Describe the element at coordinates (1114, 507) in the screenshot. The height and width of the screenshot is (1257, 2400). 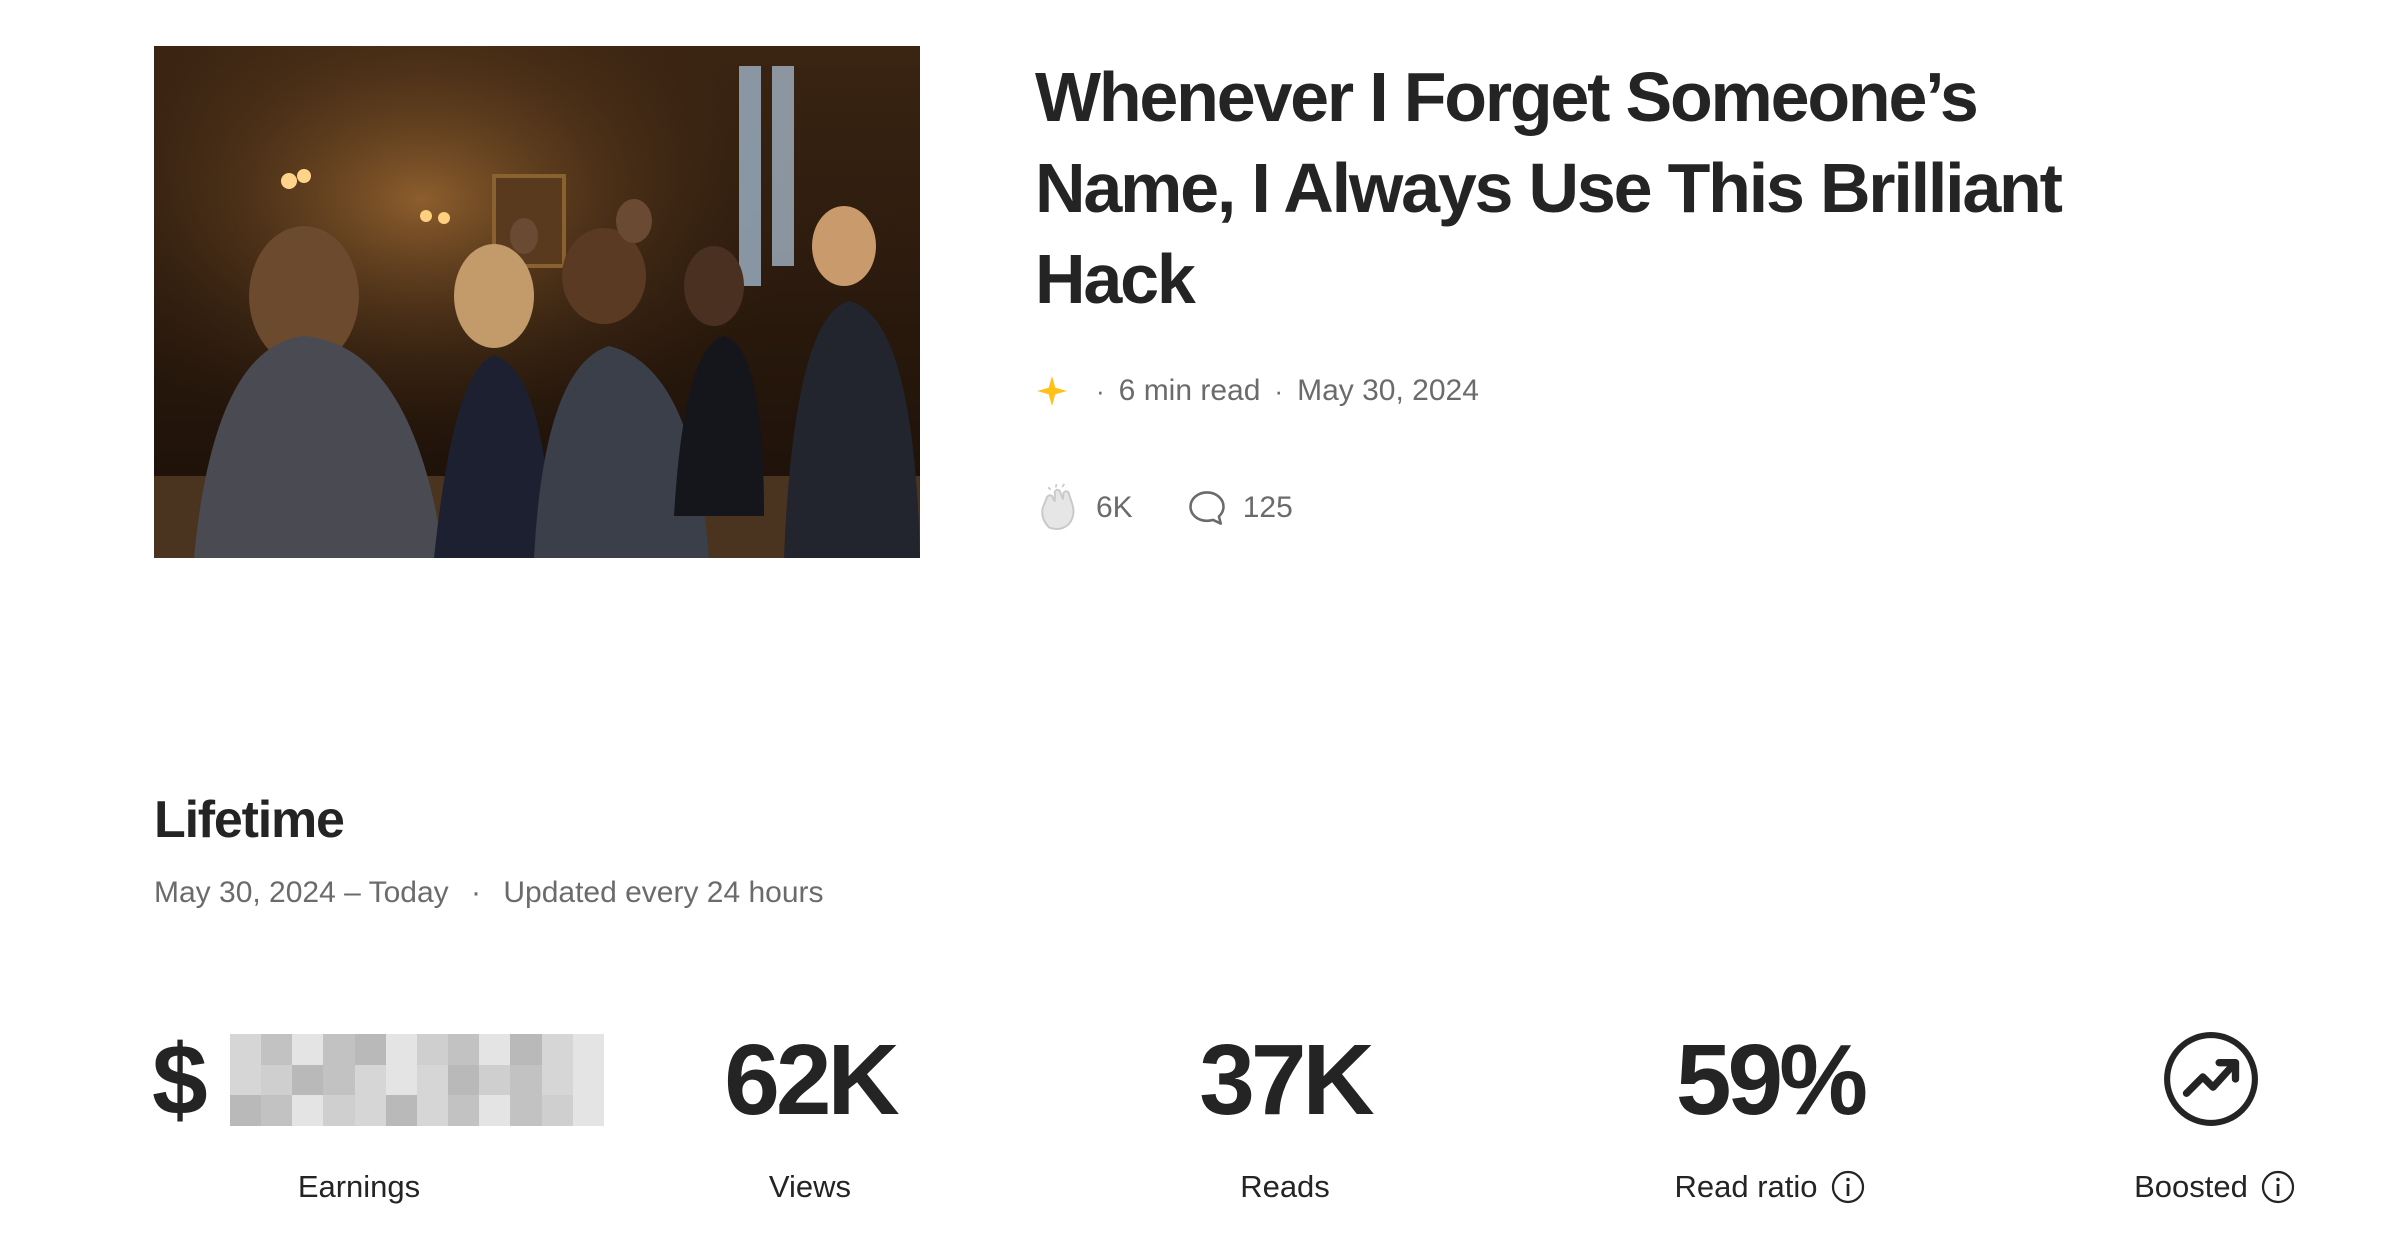
I see `clap-count: 6K` at that location.